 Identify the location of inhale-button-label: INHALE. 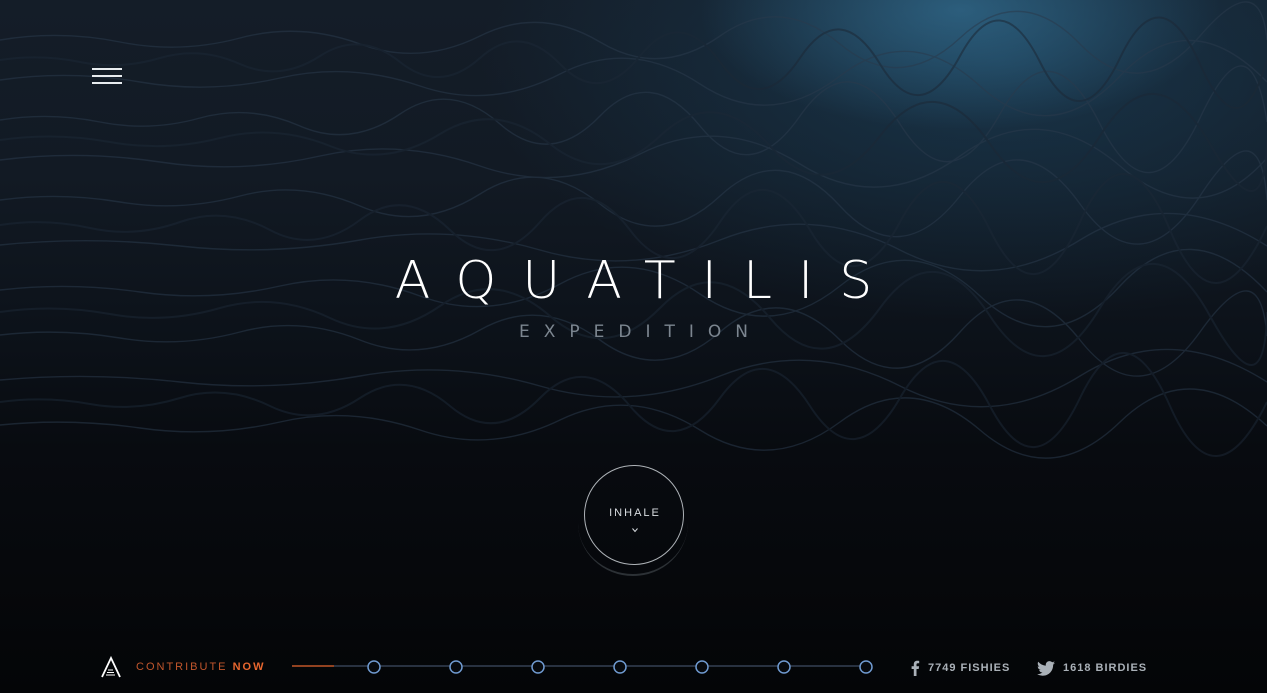
(635, 513).